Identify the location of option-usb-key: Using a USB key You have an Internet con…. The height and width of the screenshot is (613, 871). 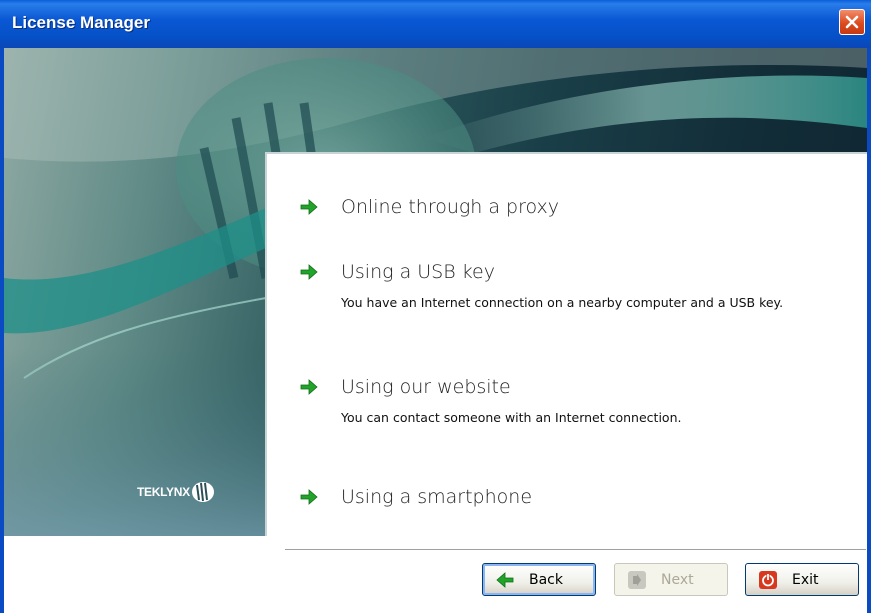
(567, 298).